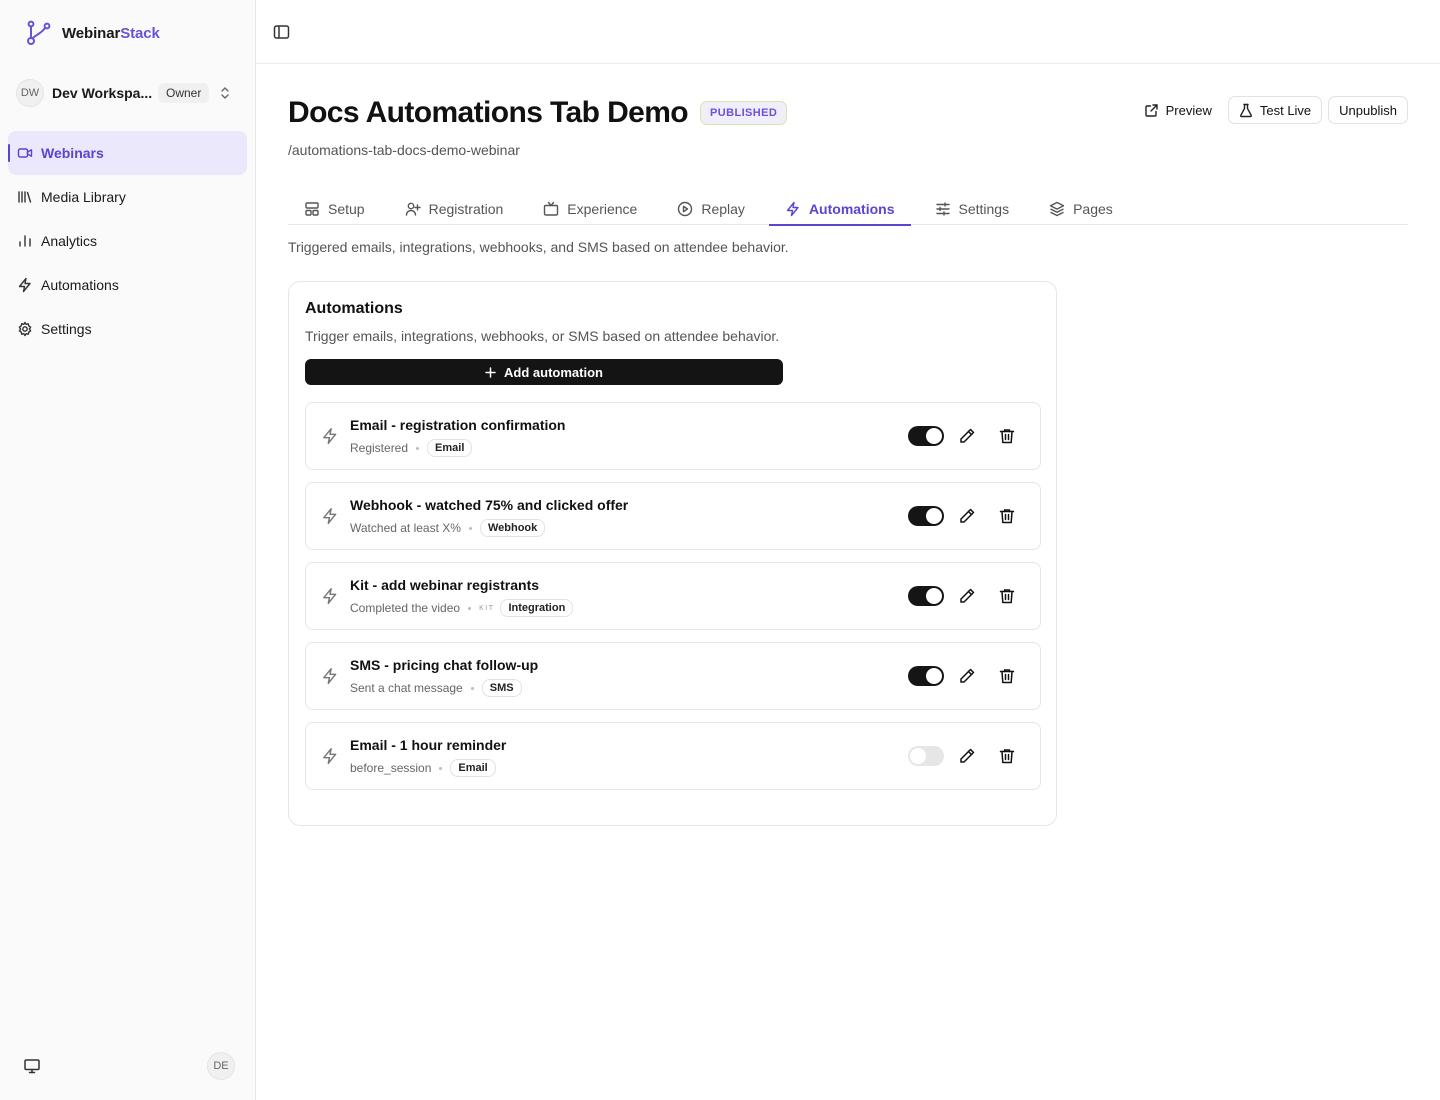 Image resolution: width=1440 pixels, height=1100 pixels. Describe the element at coordinates (69, 241) in the screenshot. I see `sidebar-item-label: Analytics` at that location.